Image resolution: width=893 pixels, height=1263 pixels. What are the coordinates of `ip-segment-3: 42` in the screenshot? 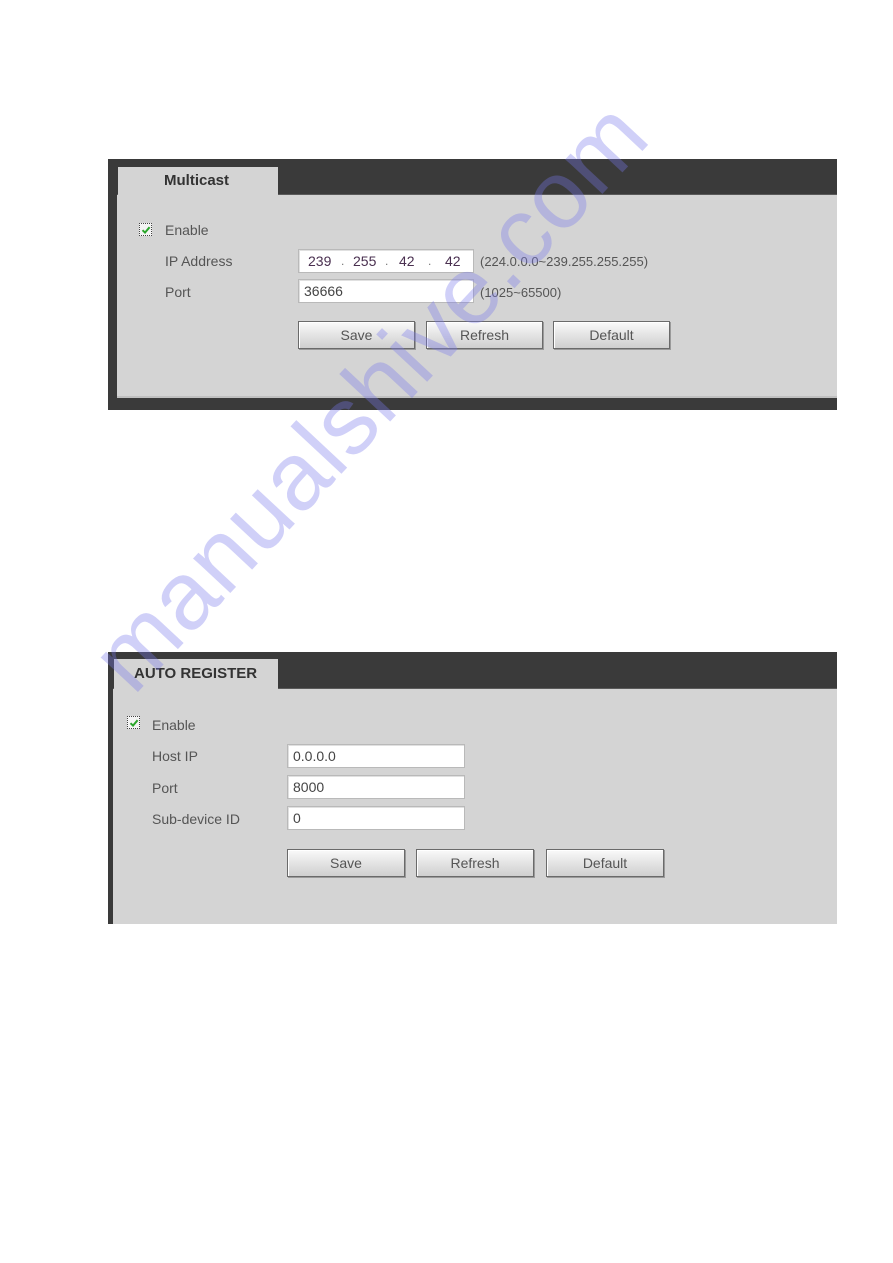 It's located at (407, 261).